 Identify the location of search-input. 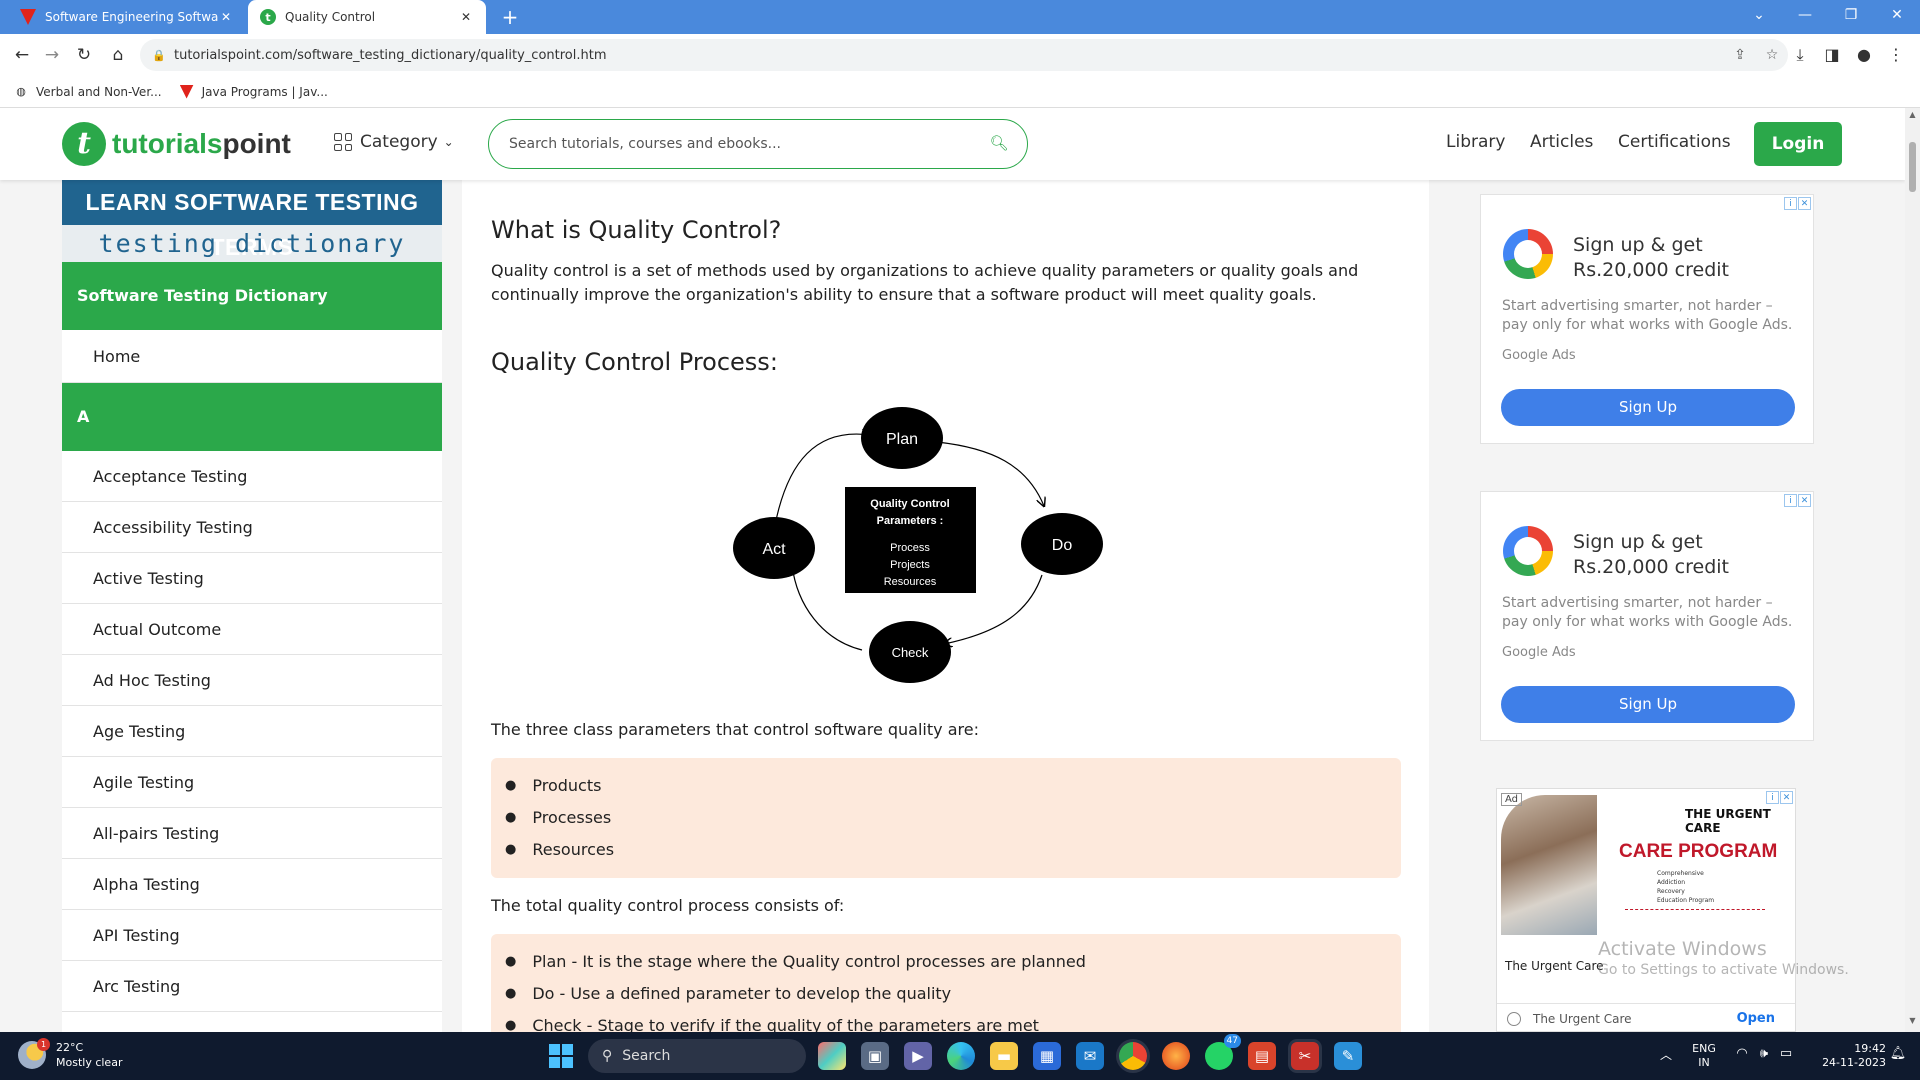
(749, 144).